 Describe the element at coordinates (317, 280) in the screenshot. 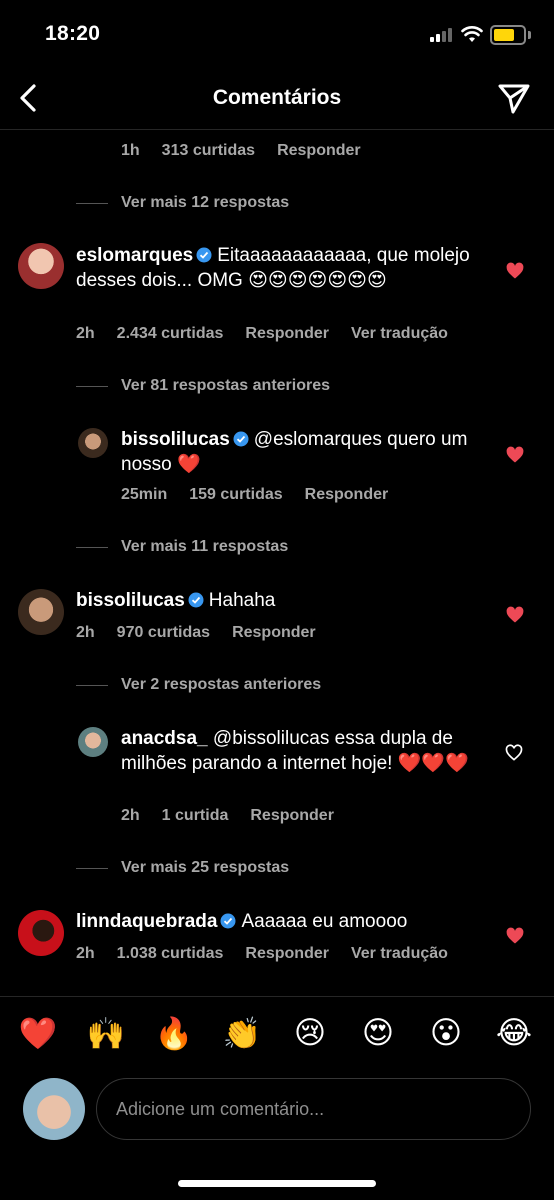

I see `comment-emojis: 😍😍😍😍😍😍😍` at that location.